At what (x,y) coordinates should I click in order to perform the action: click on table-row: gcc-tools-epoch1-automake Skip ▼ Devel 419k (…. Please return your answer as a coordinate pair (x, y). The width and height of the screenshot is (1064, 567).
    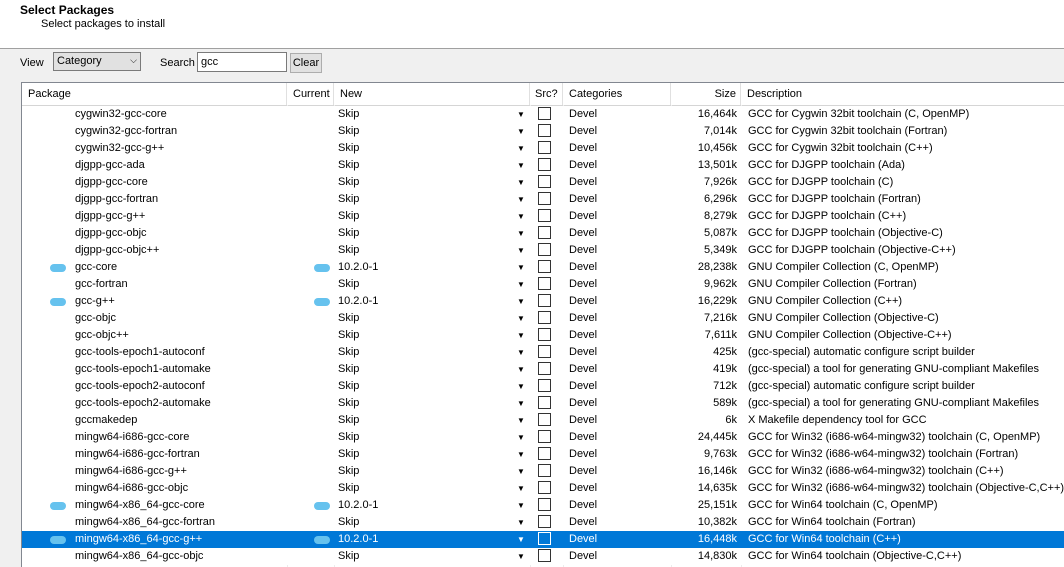
    Looking at the image, I should click on (543, 369).